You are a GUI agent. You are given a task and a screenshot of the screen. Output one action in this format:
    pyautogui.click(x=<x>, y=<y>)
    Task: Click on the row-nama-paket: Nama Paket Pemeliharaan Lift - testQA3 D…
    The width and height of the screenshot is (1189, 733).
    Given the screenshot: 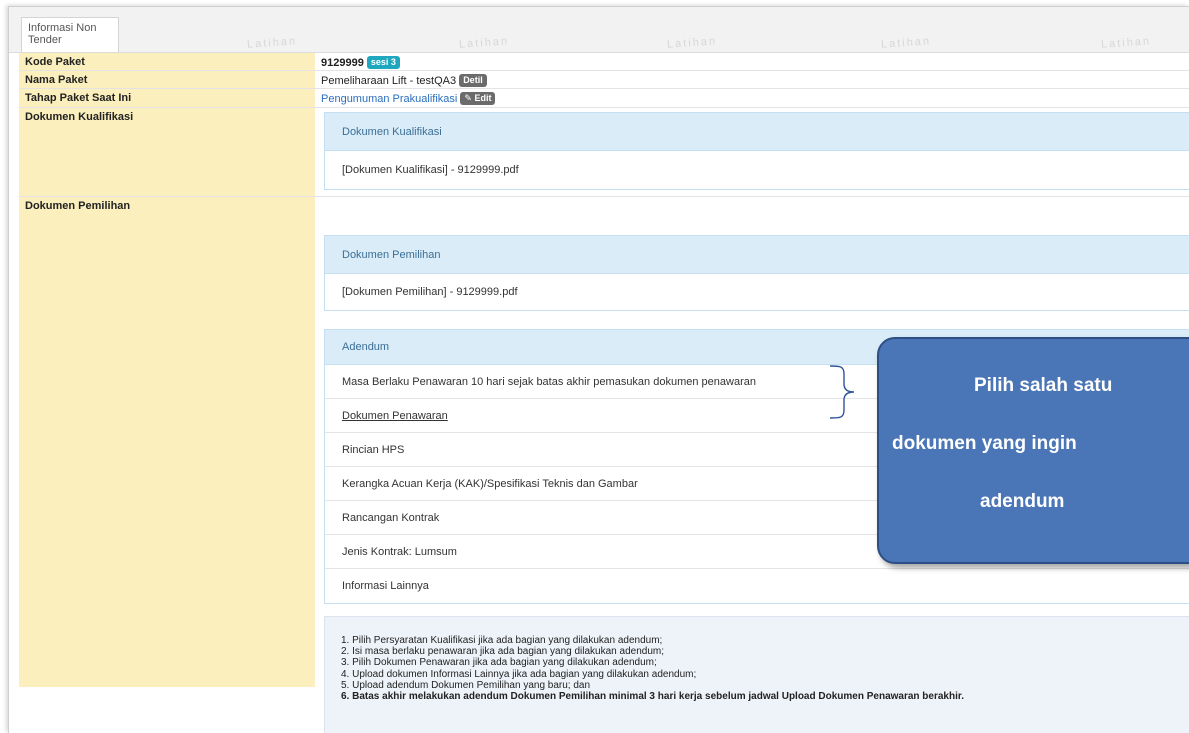 What is the action you would take?
    pyautogui.click(x=604, y=80)
    